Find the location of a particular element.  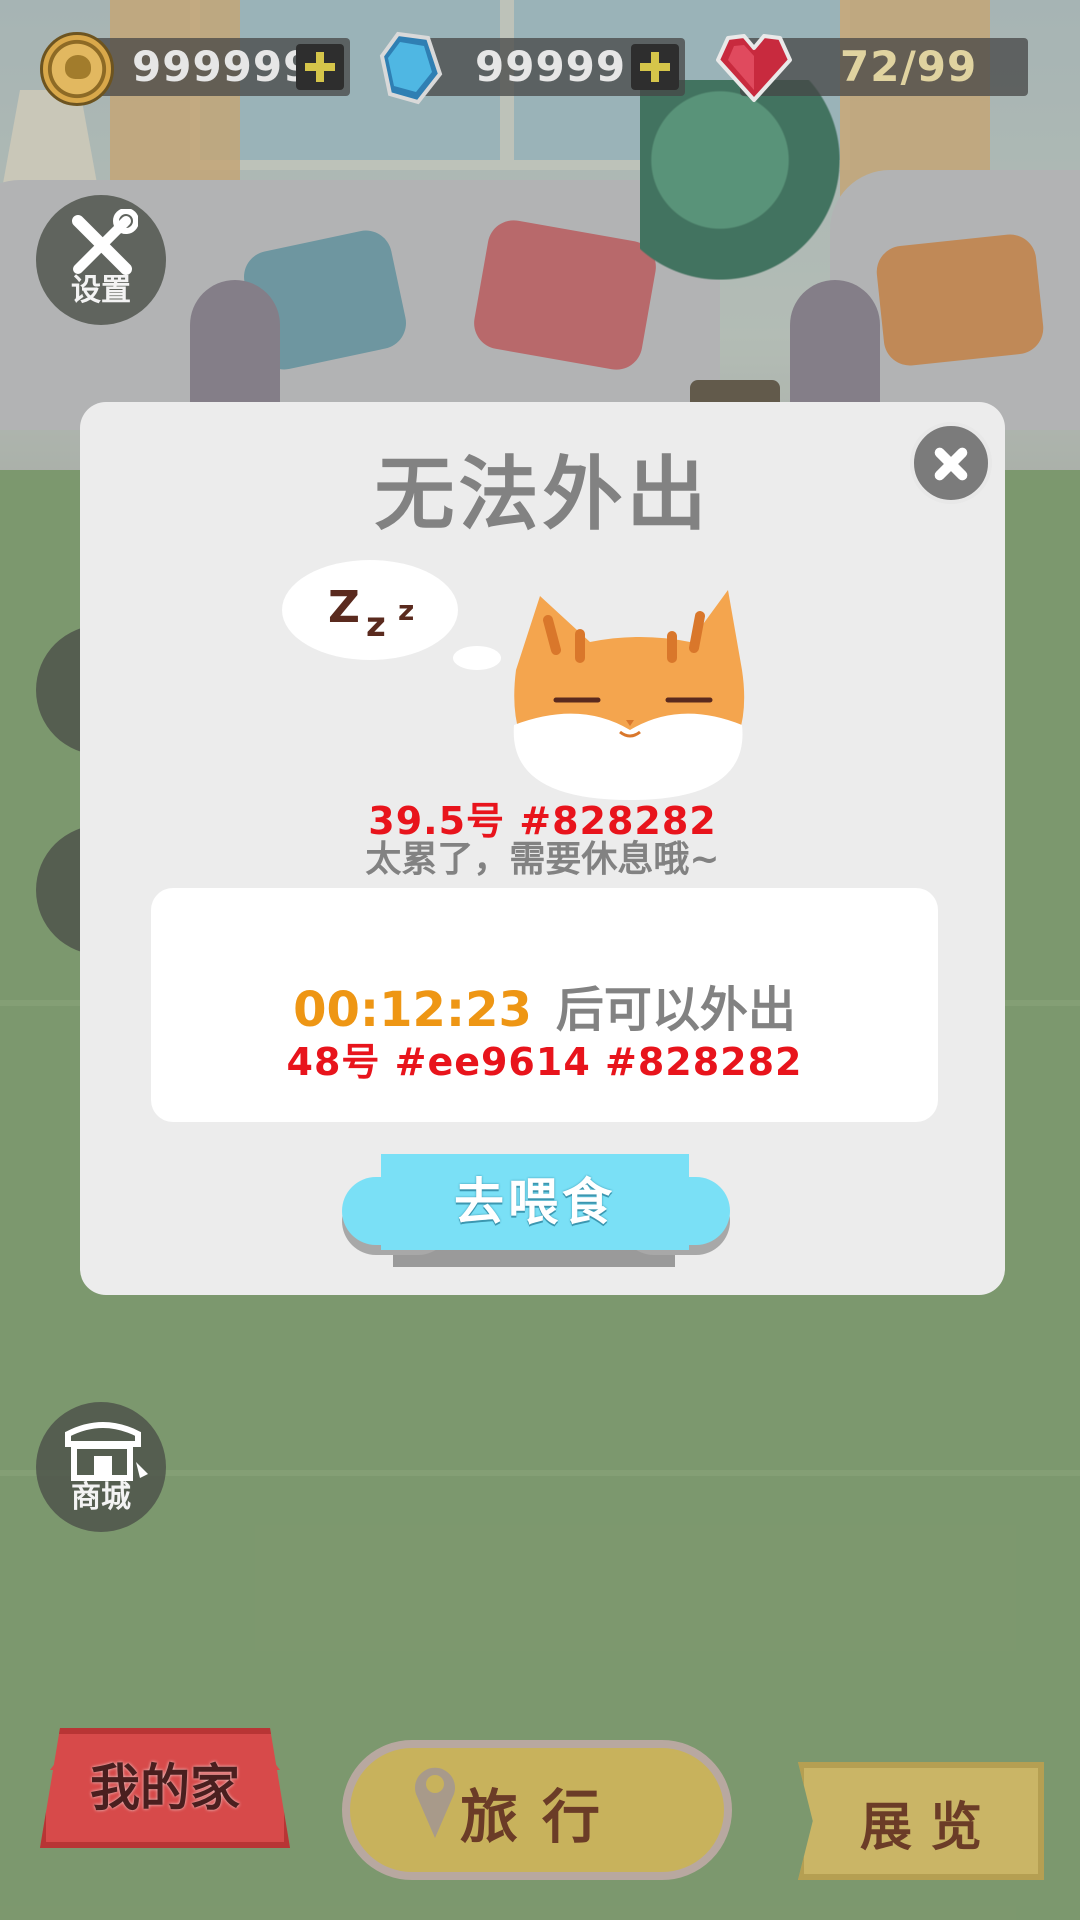

gem-icon is located at coordinates (411, 68).